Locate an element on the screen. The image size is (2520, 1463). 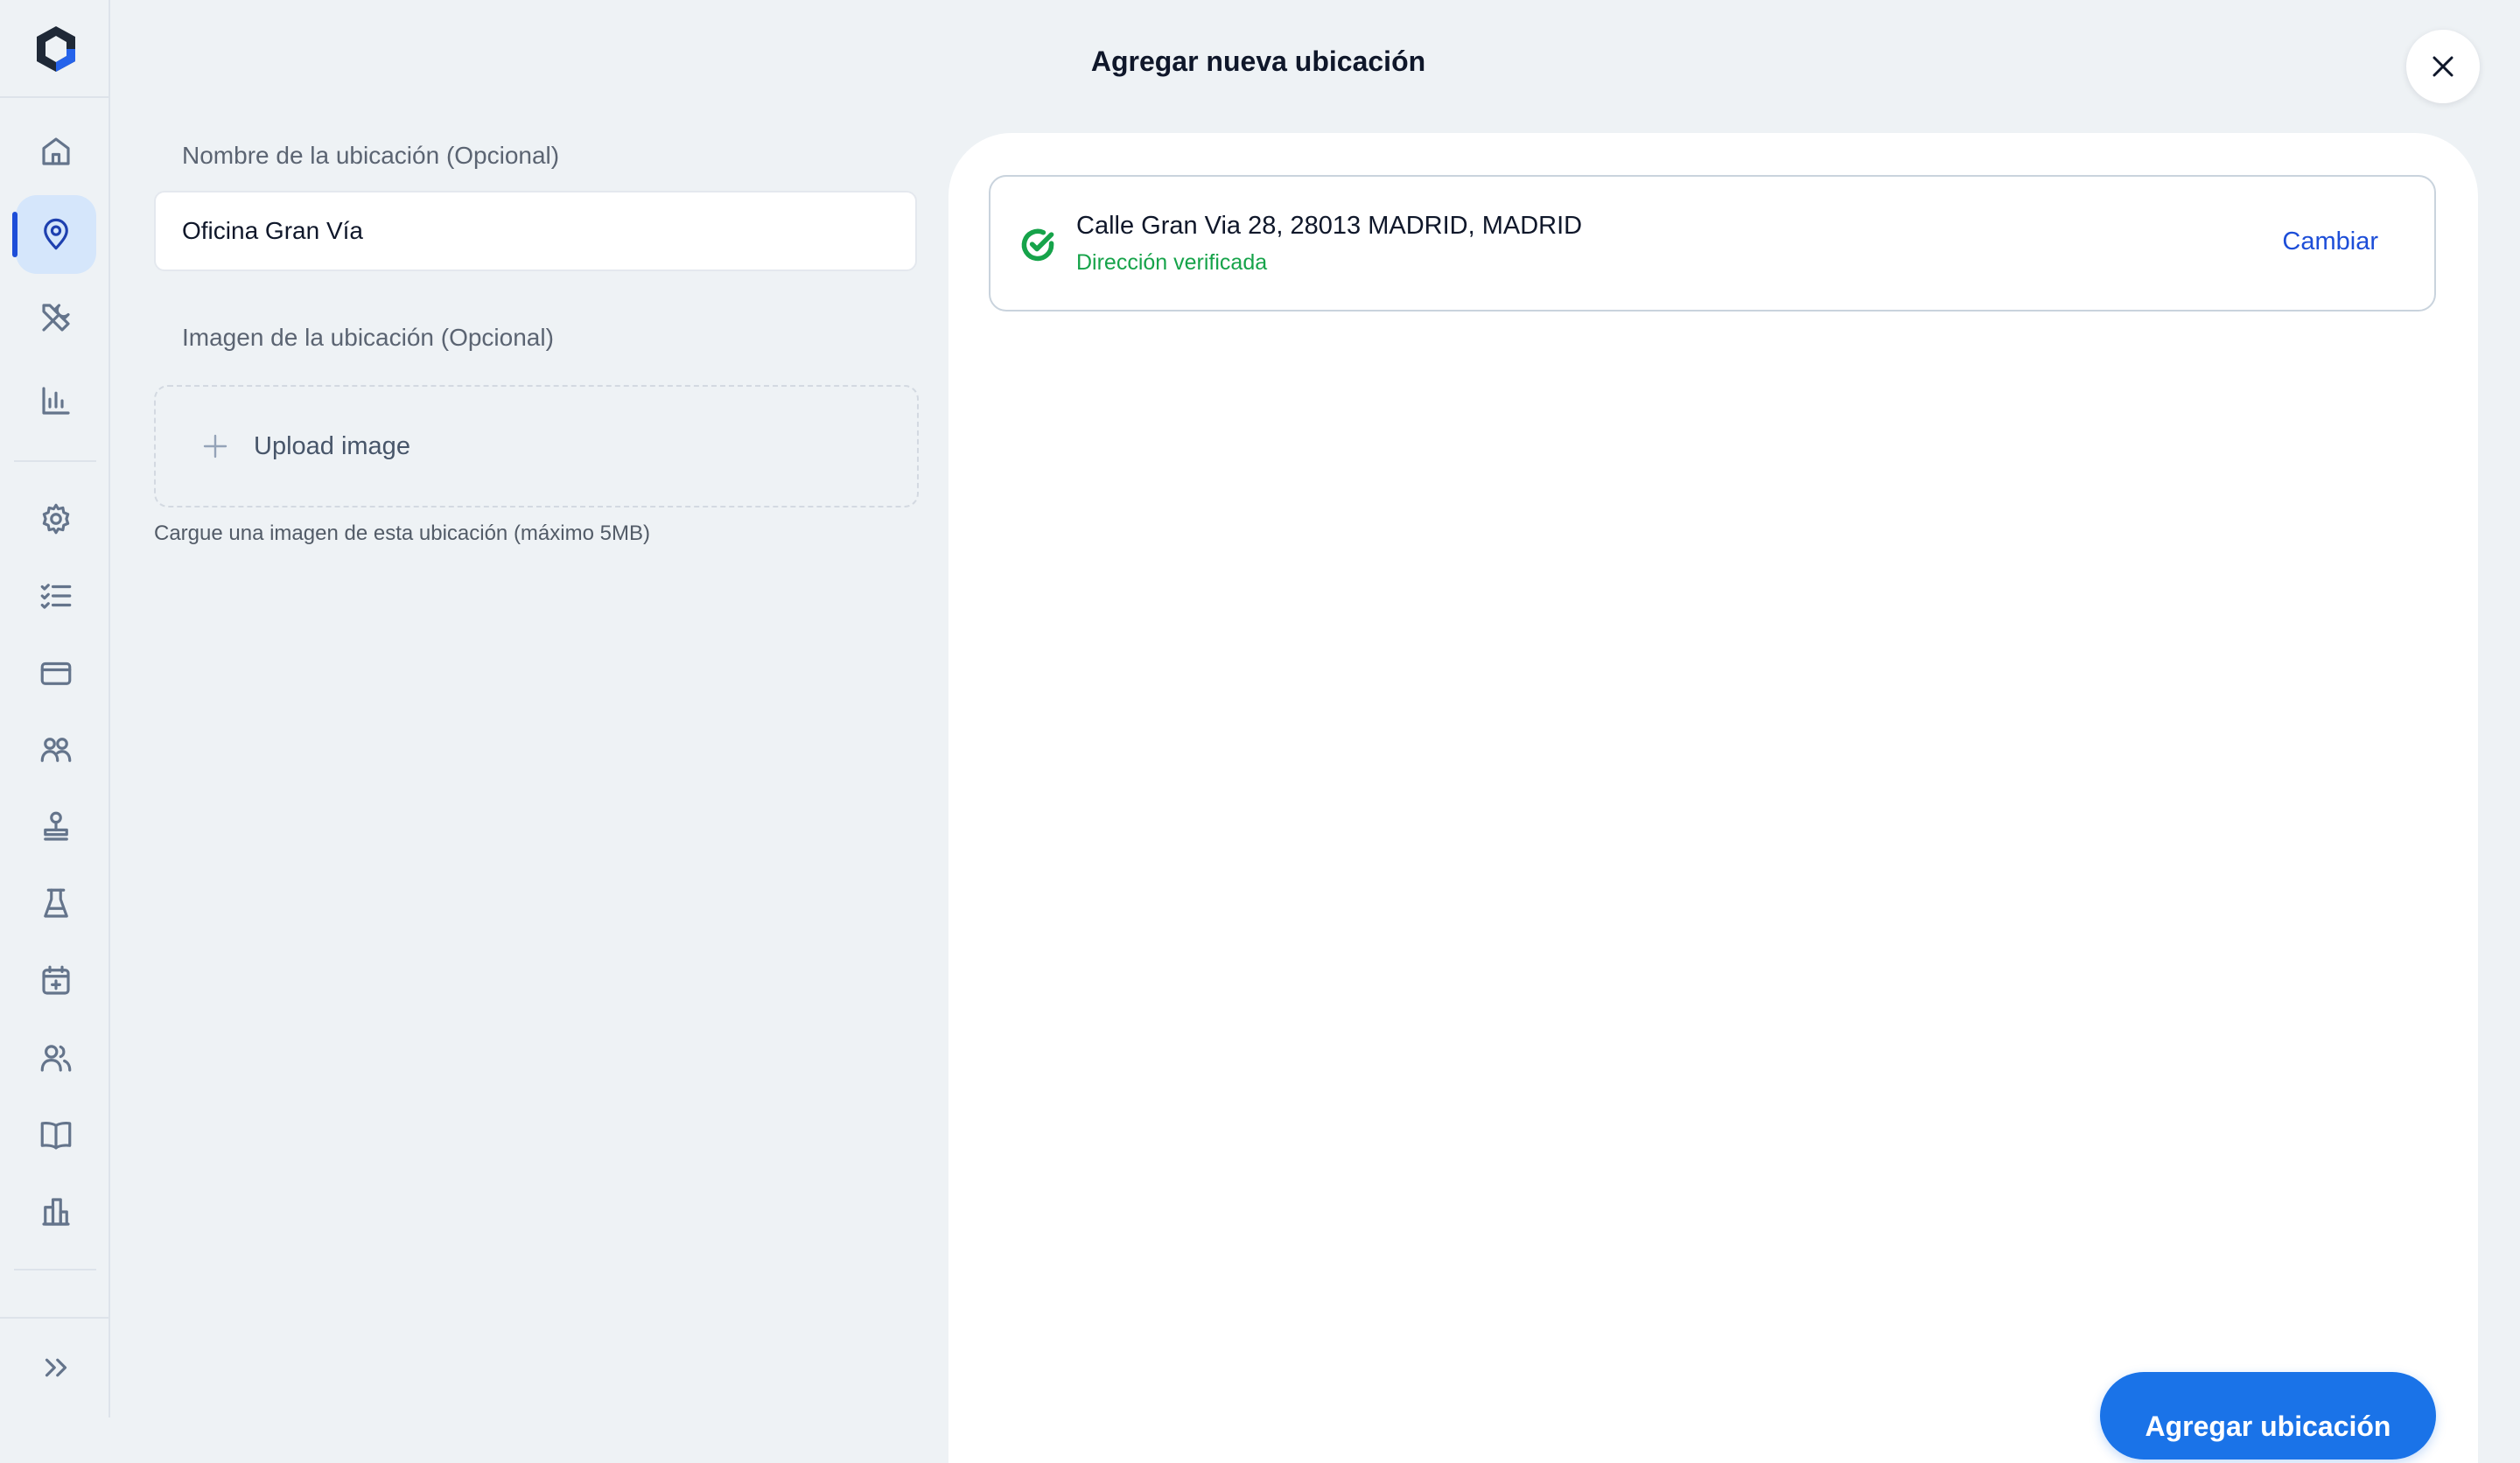
lab-flask-icon is located at coordinates (56, 903).